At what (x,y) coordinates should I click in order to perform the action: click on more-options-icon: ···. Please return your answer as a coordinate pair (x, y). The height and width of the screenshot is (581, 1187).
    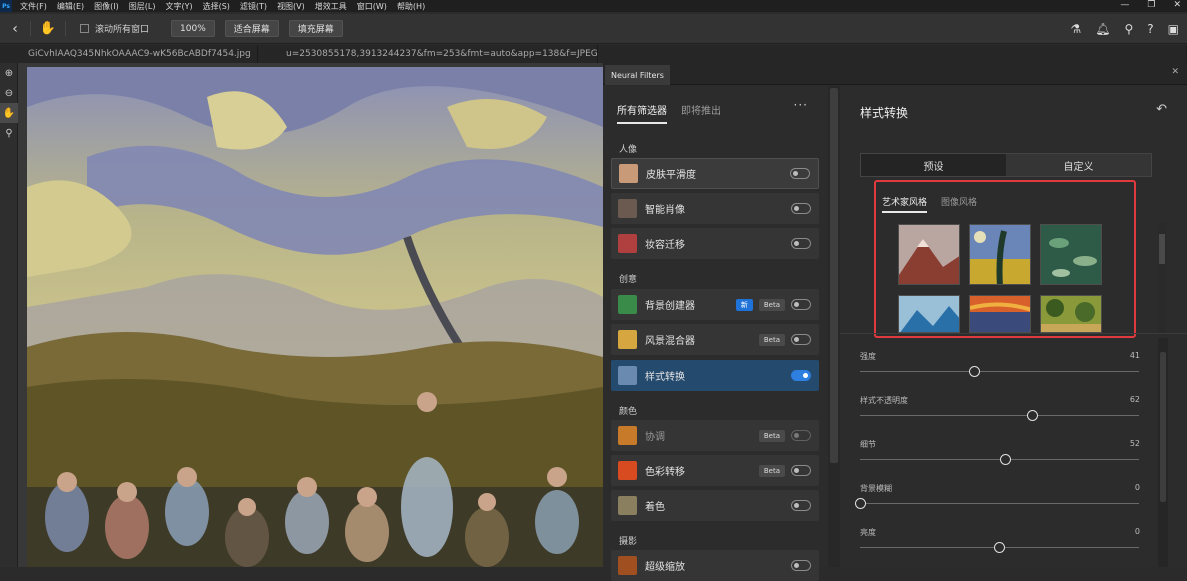
    Looking at the image, I should click on (801, 105).